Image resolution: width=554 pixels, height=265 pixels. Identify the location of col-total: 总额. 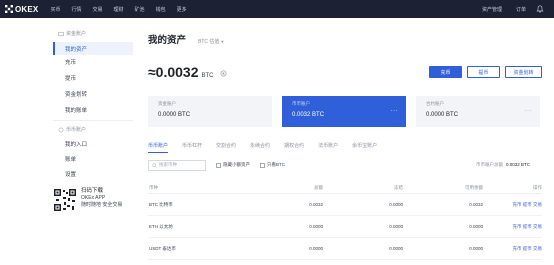
(318, 187).